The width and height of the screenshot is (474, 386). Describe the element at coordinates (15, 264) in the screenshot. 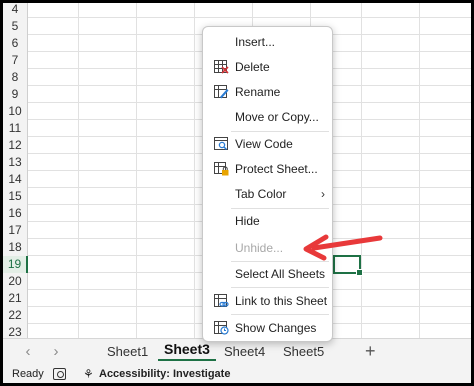

I see `row-number: 19` at that location.